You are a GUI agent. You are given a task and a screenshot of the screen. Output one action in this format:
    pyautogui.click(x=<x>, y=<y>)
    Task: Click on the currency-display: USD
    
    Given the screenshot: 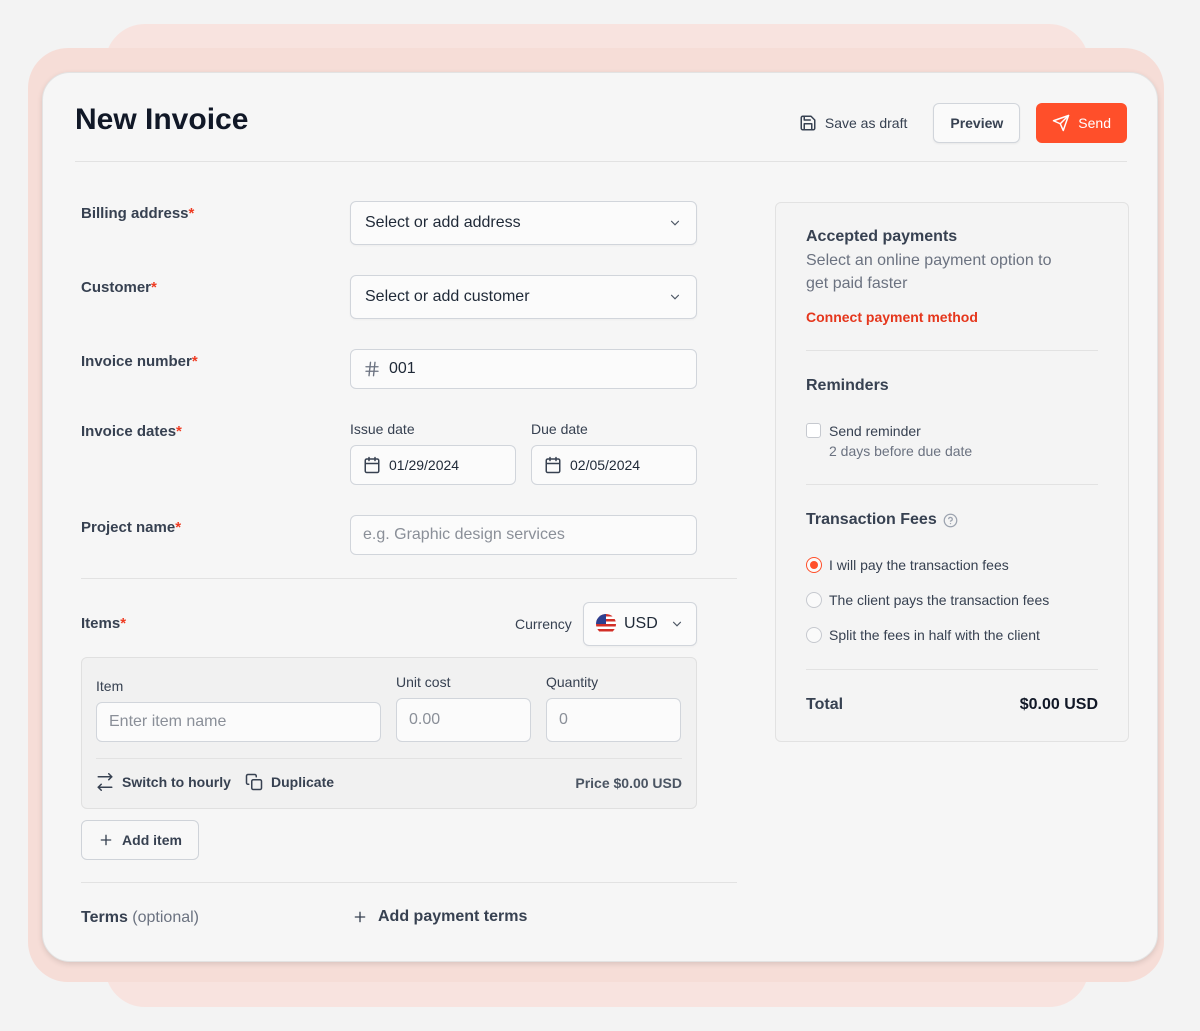 What is the action you would take?
    pyautogui.click(x=627, y=624)
    